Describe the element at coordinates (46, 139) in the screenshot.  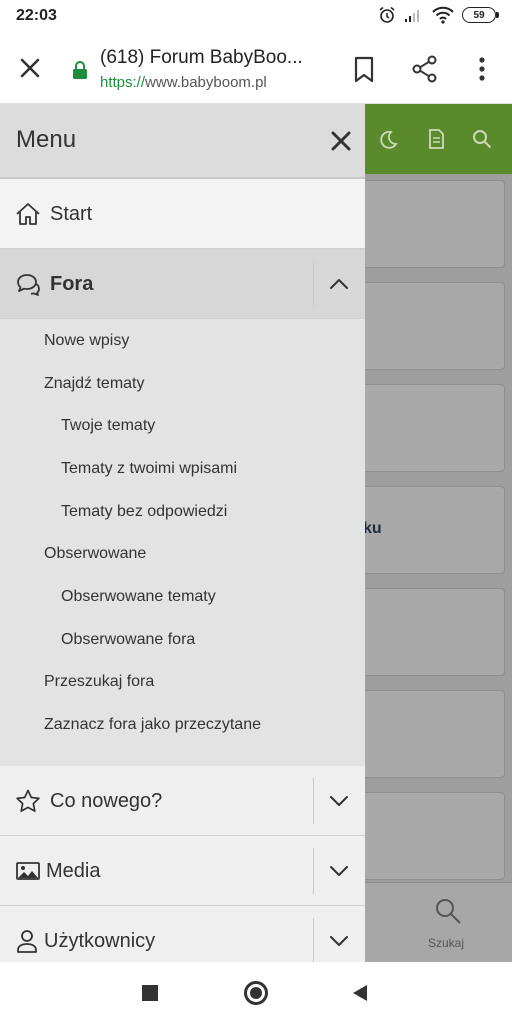
I see `drawer-title: Menu` at that location.